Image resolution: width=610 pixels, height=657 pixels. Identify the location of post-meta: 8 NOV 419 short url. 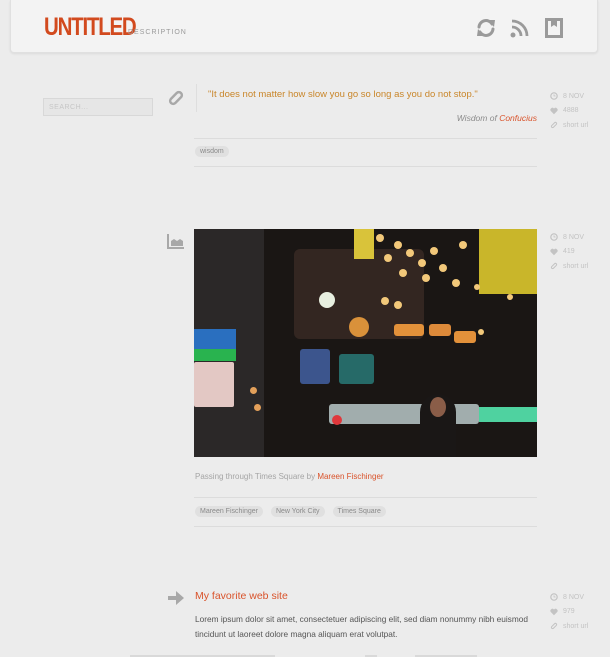
(569, 252).